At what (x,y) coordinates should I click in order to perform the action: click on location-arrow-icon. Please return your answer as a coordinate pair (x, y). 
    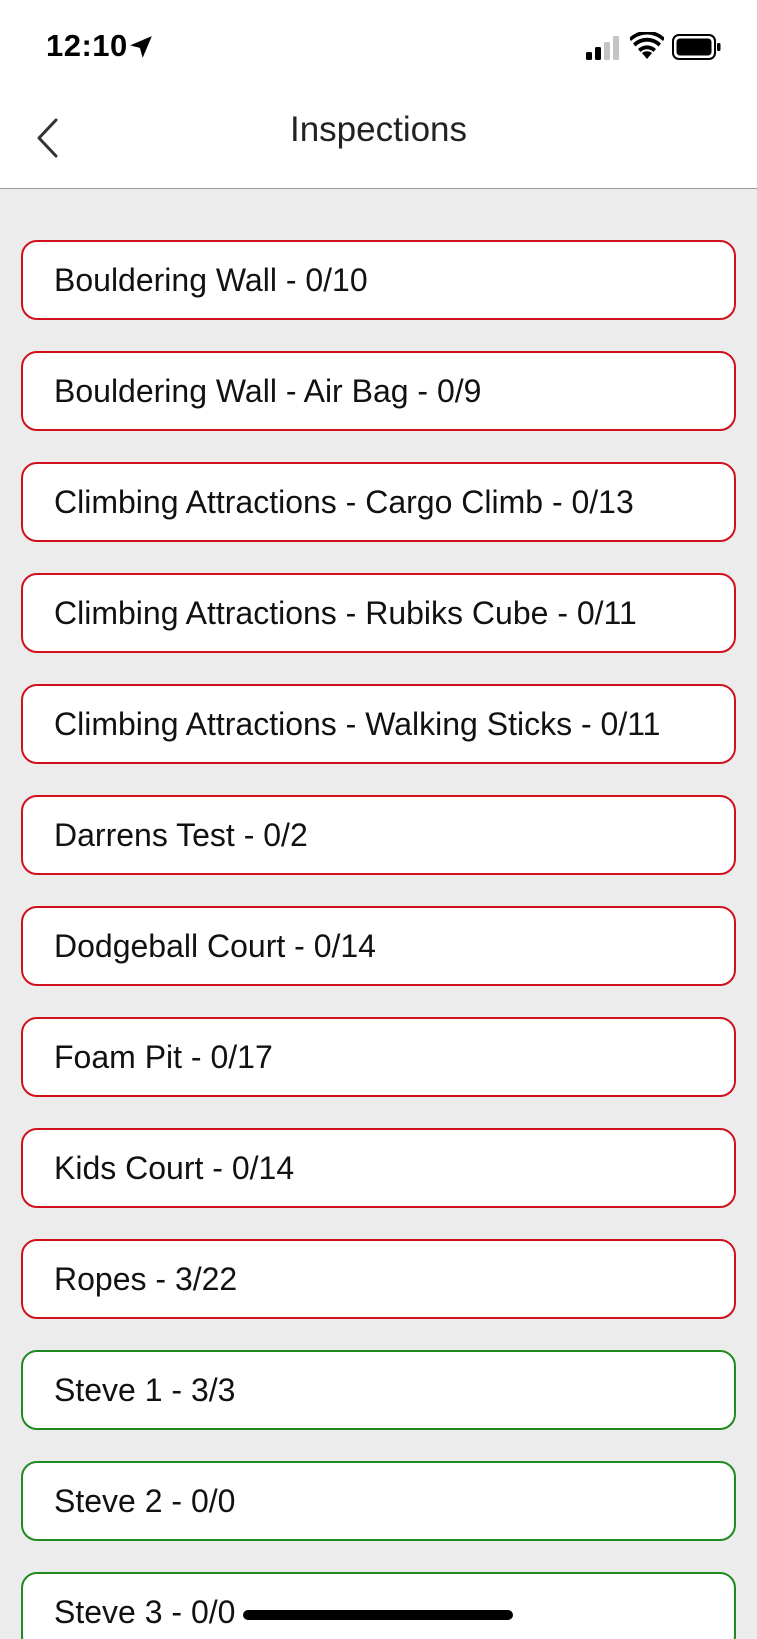
    Looking at the image, I should click on (141, 47).